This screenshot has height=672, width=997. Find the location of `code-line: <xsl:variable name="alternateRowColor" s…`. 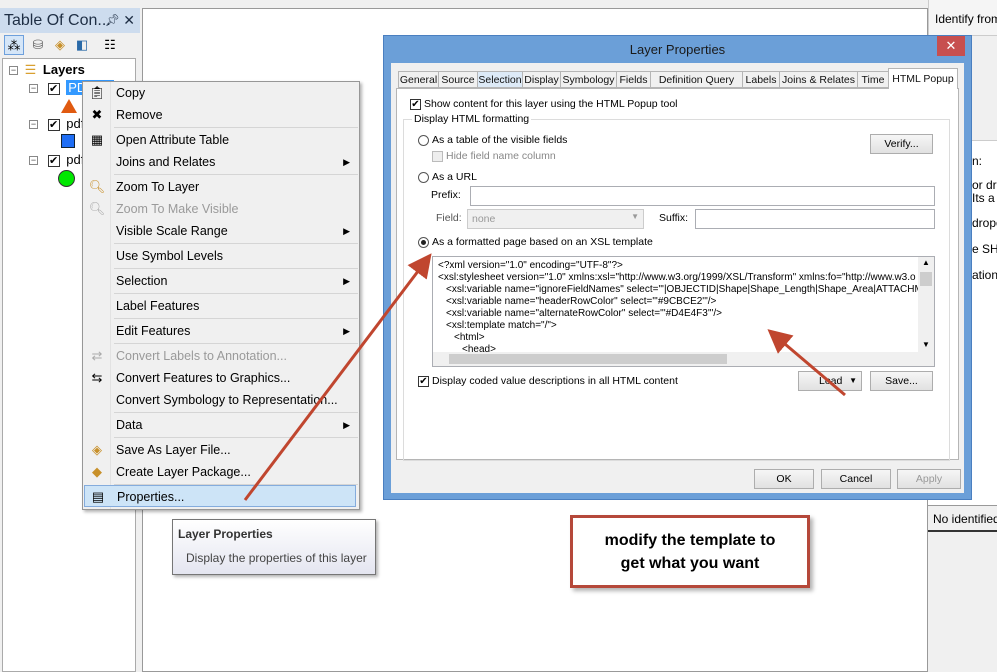

code-line: <xsl:variable name="alternateRowColor" s… is located at coordinates (584, 313).